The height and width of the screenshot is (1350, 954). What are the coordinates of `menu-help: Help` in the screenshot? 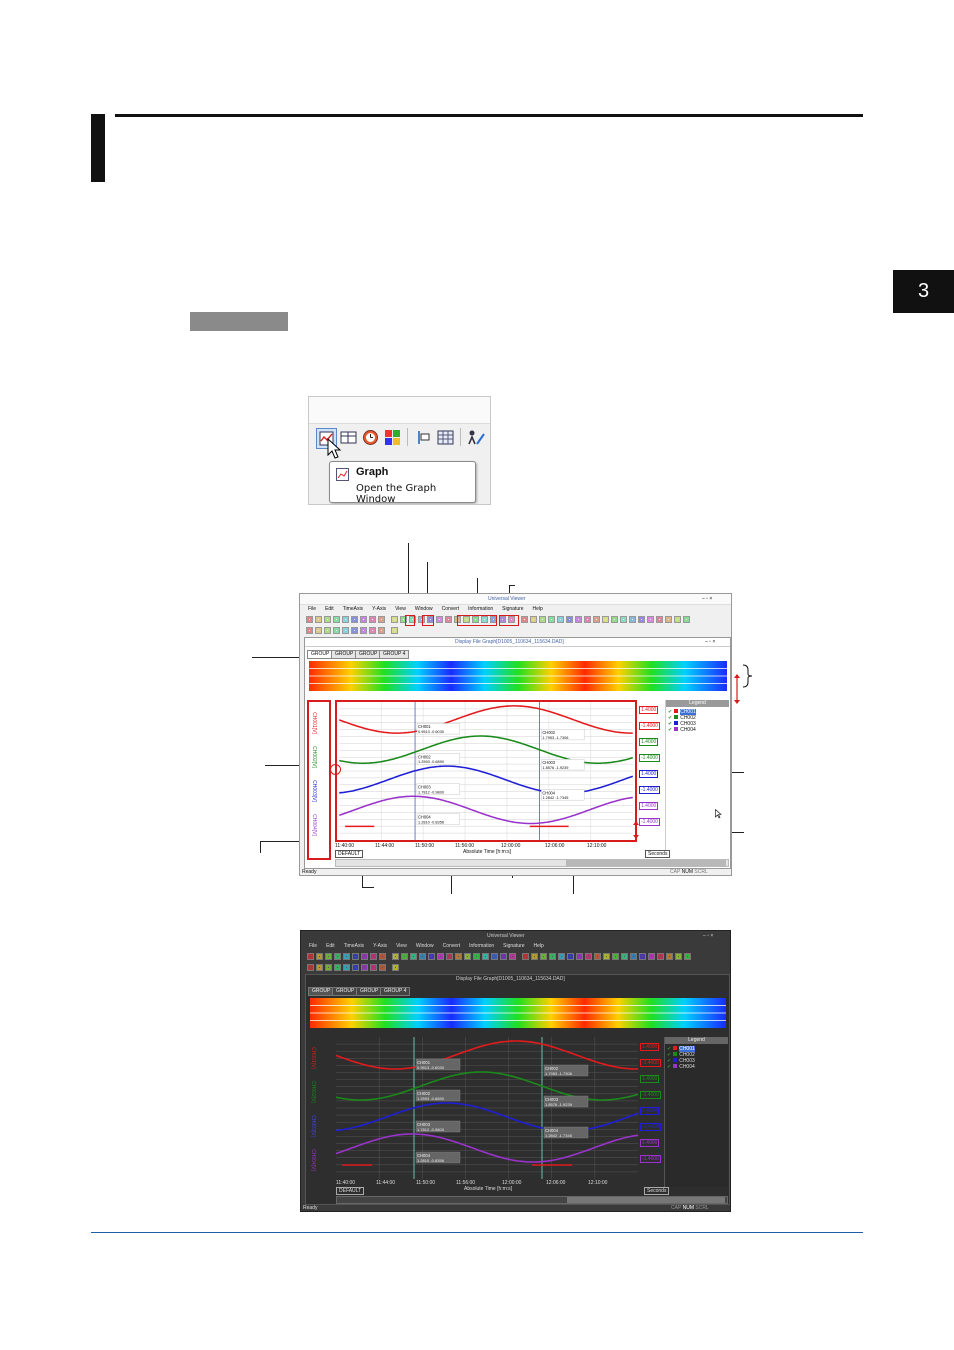 It's located at (538, 609).